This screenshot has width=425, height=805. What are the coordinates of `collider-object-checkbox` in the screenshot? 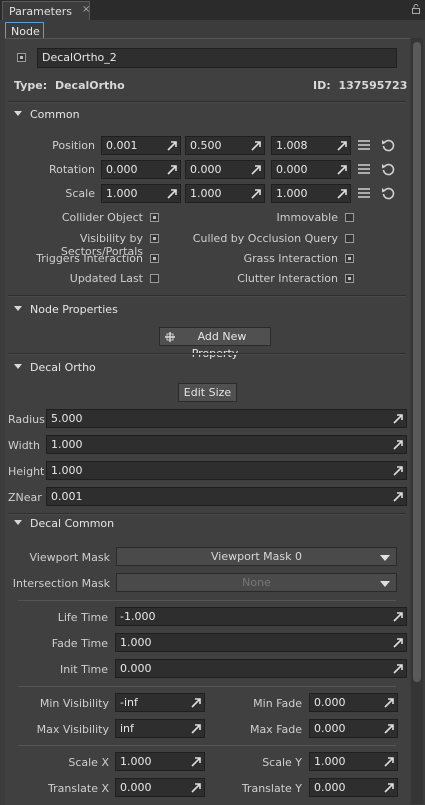 It's located at (154, 217).